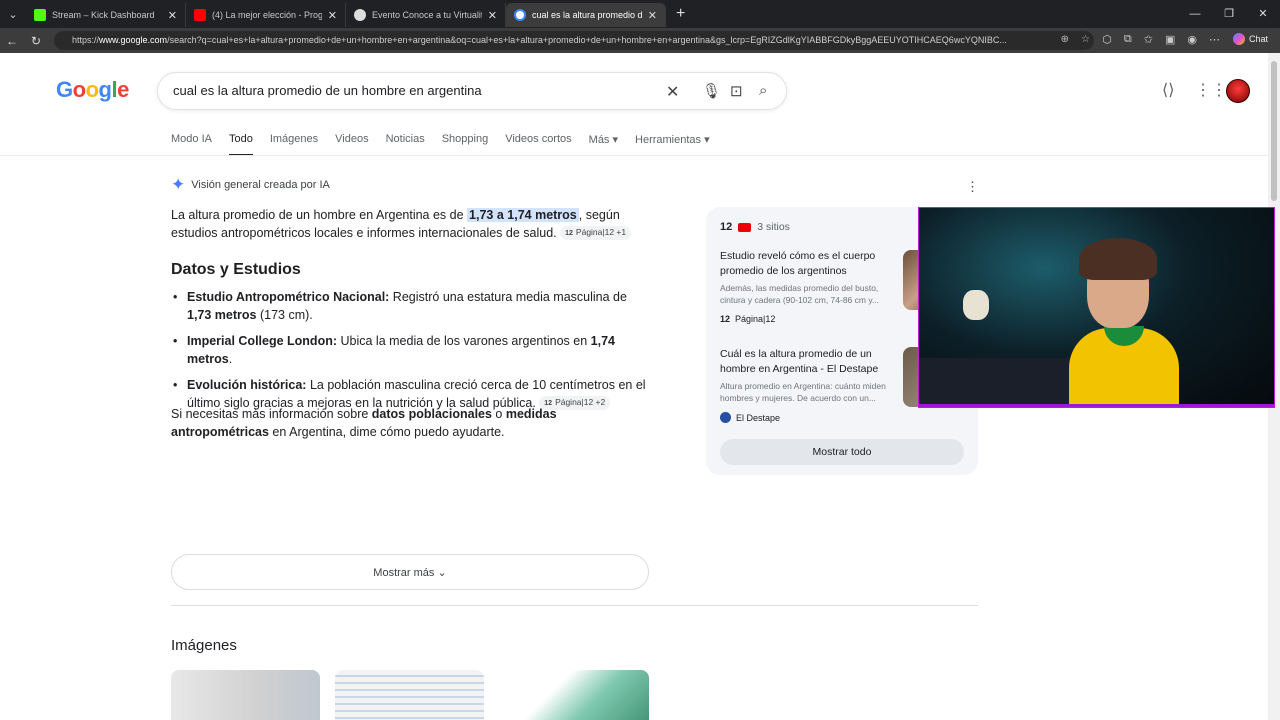 The height and width of the screenshot is (720, 1280). What do you see at coordinates (1096, 307) in the screenshot?
I see `webcam-overlay` at bounding box center [1096, 307].